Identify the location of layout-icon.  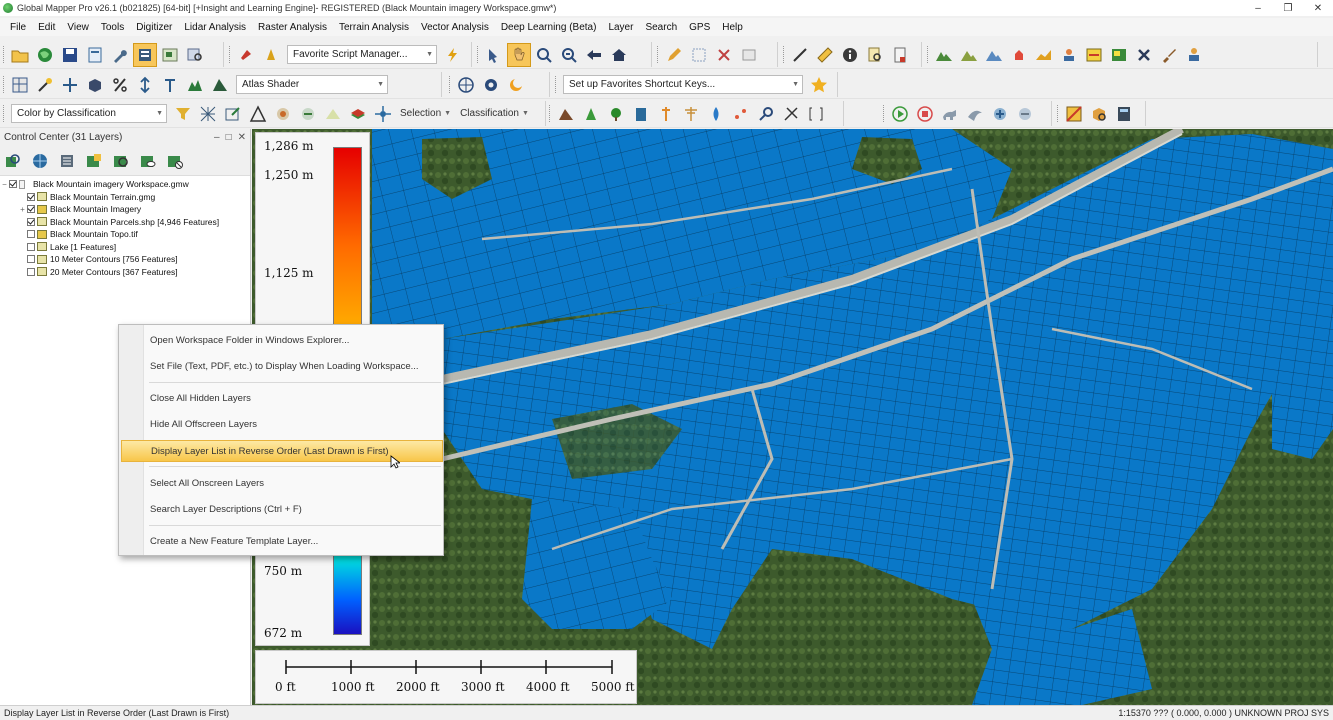
(1094, 55).